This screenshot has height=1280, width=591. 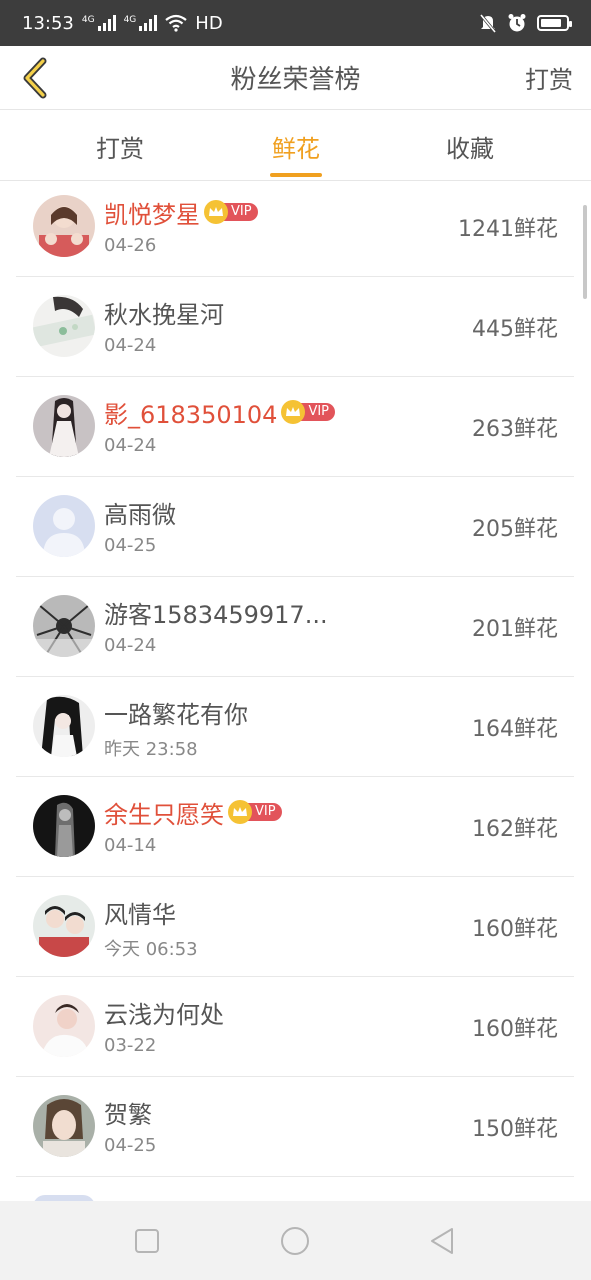 I want to click on system-nav-bar, so click(x=295, y=1240).